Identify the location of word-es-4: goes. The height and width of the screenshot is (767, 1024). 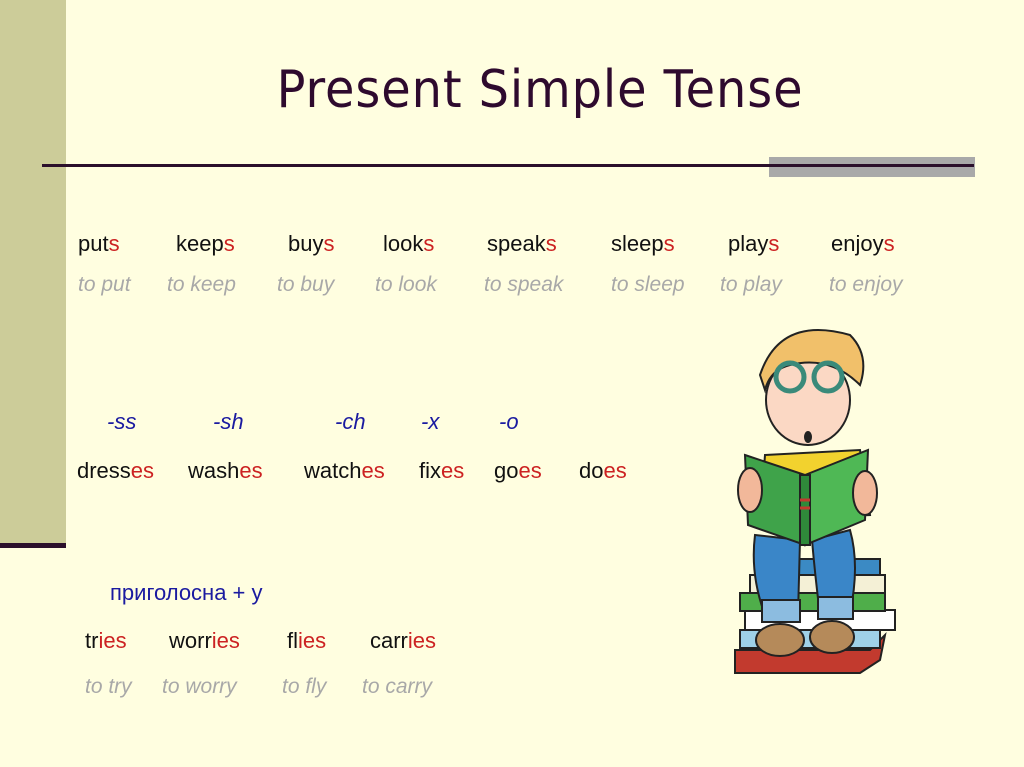
(518, 471).